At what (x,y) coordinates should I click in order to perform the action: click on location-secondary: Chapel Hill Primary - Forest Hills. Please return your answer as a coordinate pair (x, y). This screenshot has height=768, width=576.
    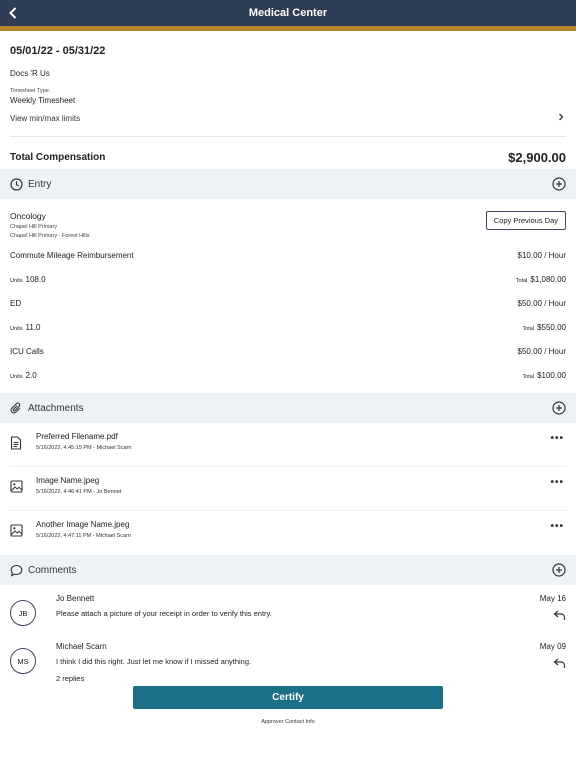
    Looking at the image, I should click on (50, 236).